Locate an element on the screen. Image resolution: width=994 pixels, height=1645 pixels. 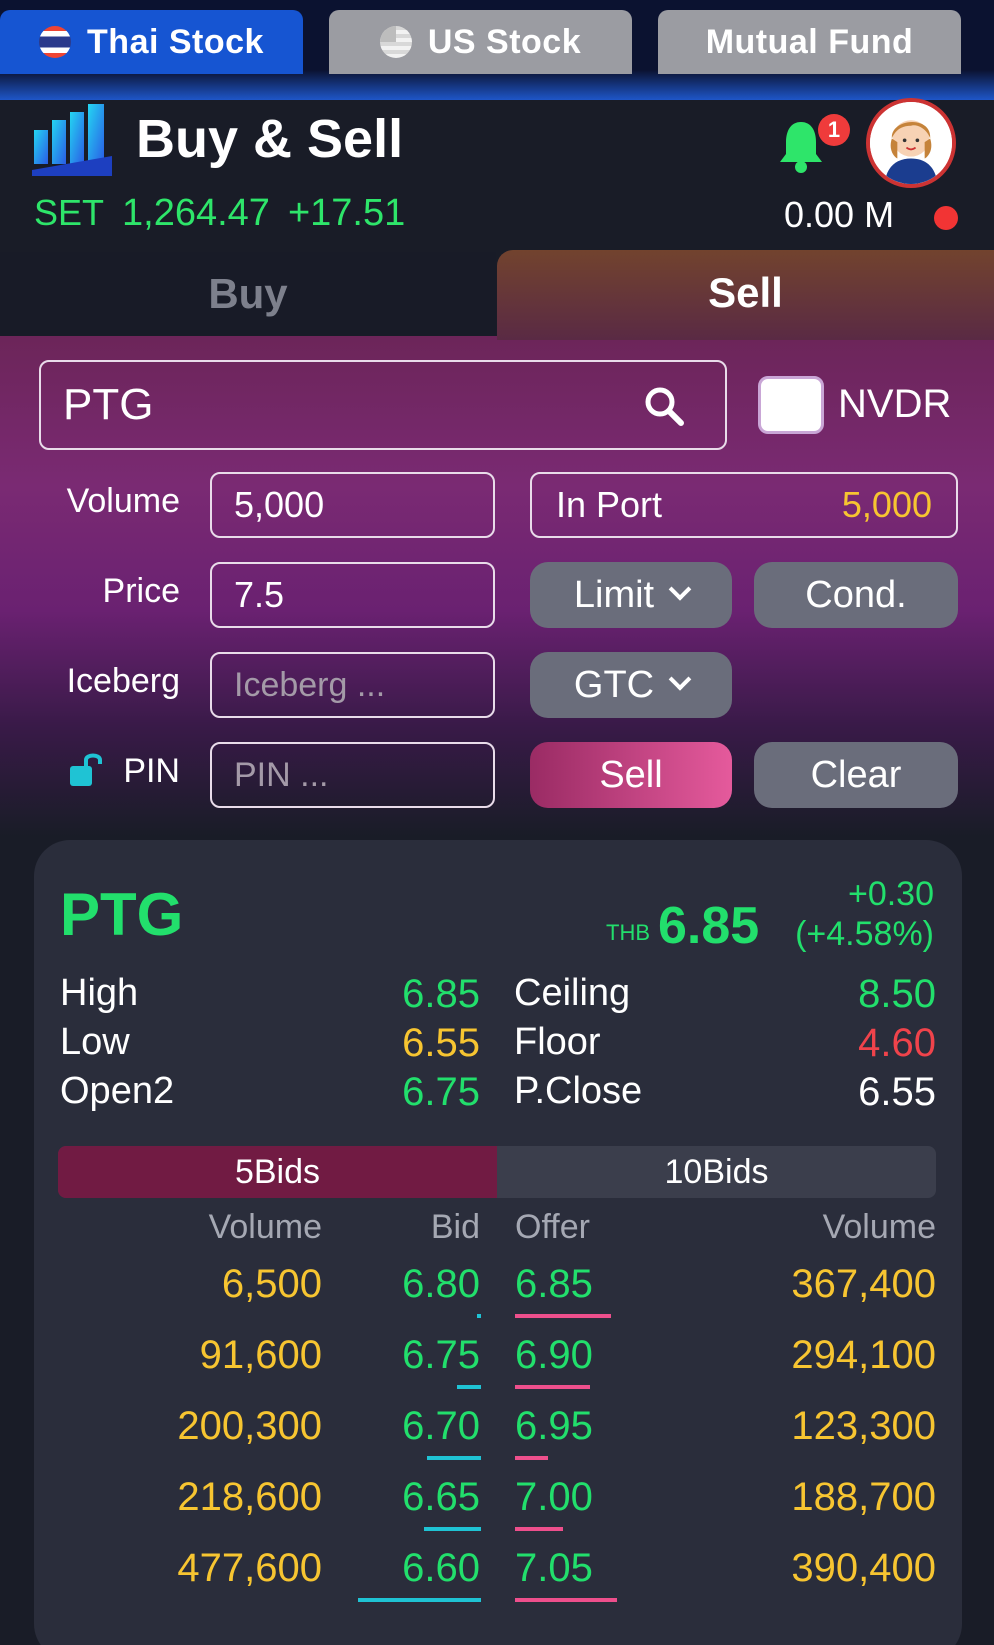
offer-price-cell: 7.00 is located at coordinates (554, 1497).